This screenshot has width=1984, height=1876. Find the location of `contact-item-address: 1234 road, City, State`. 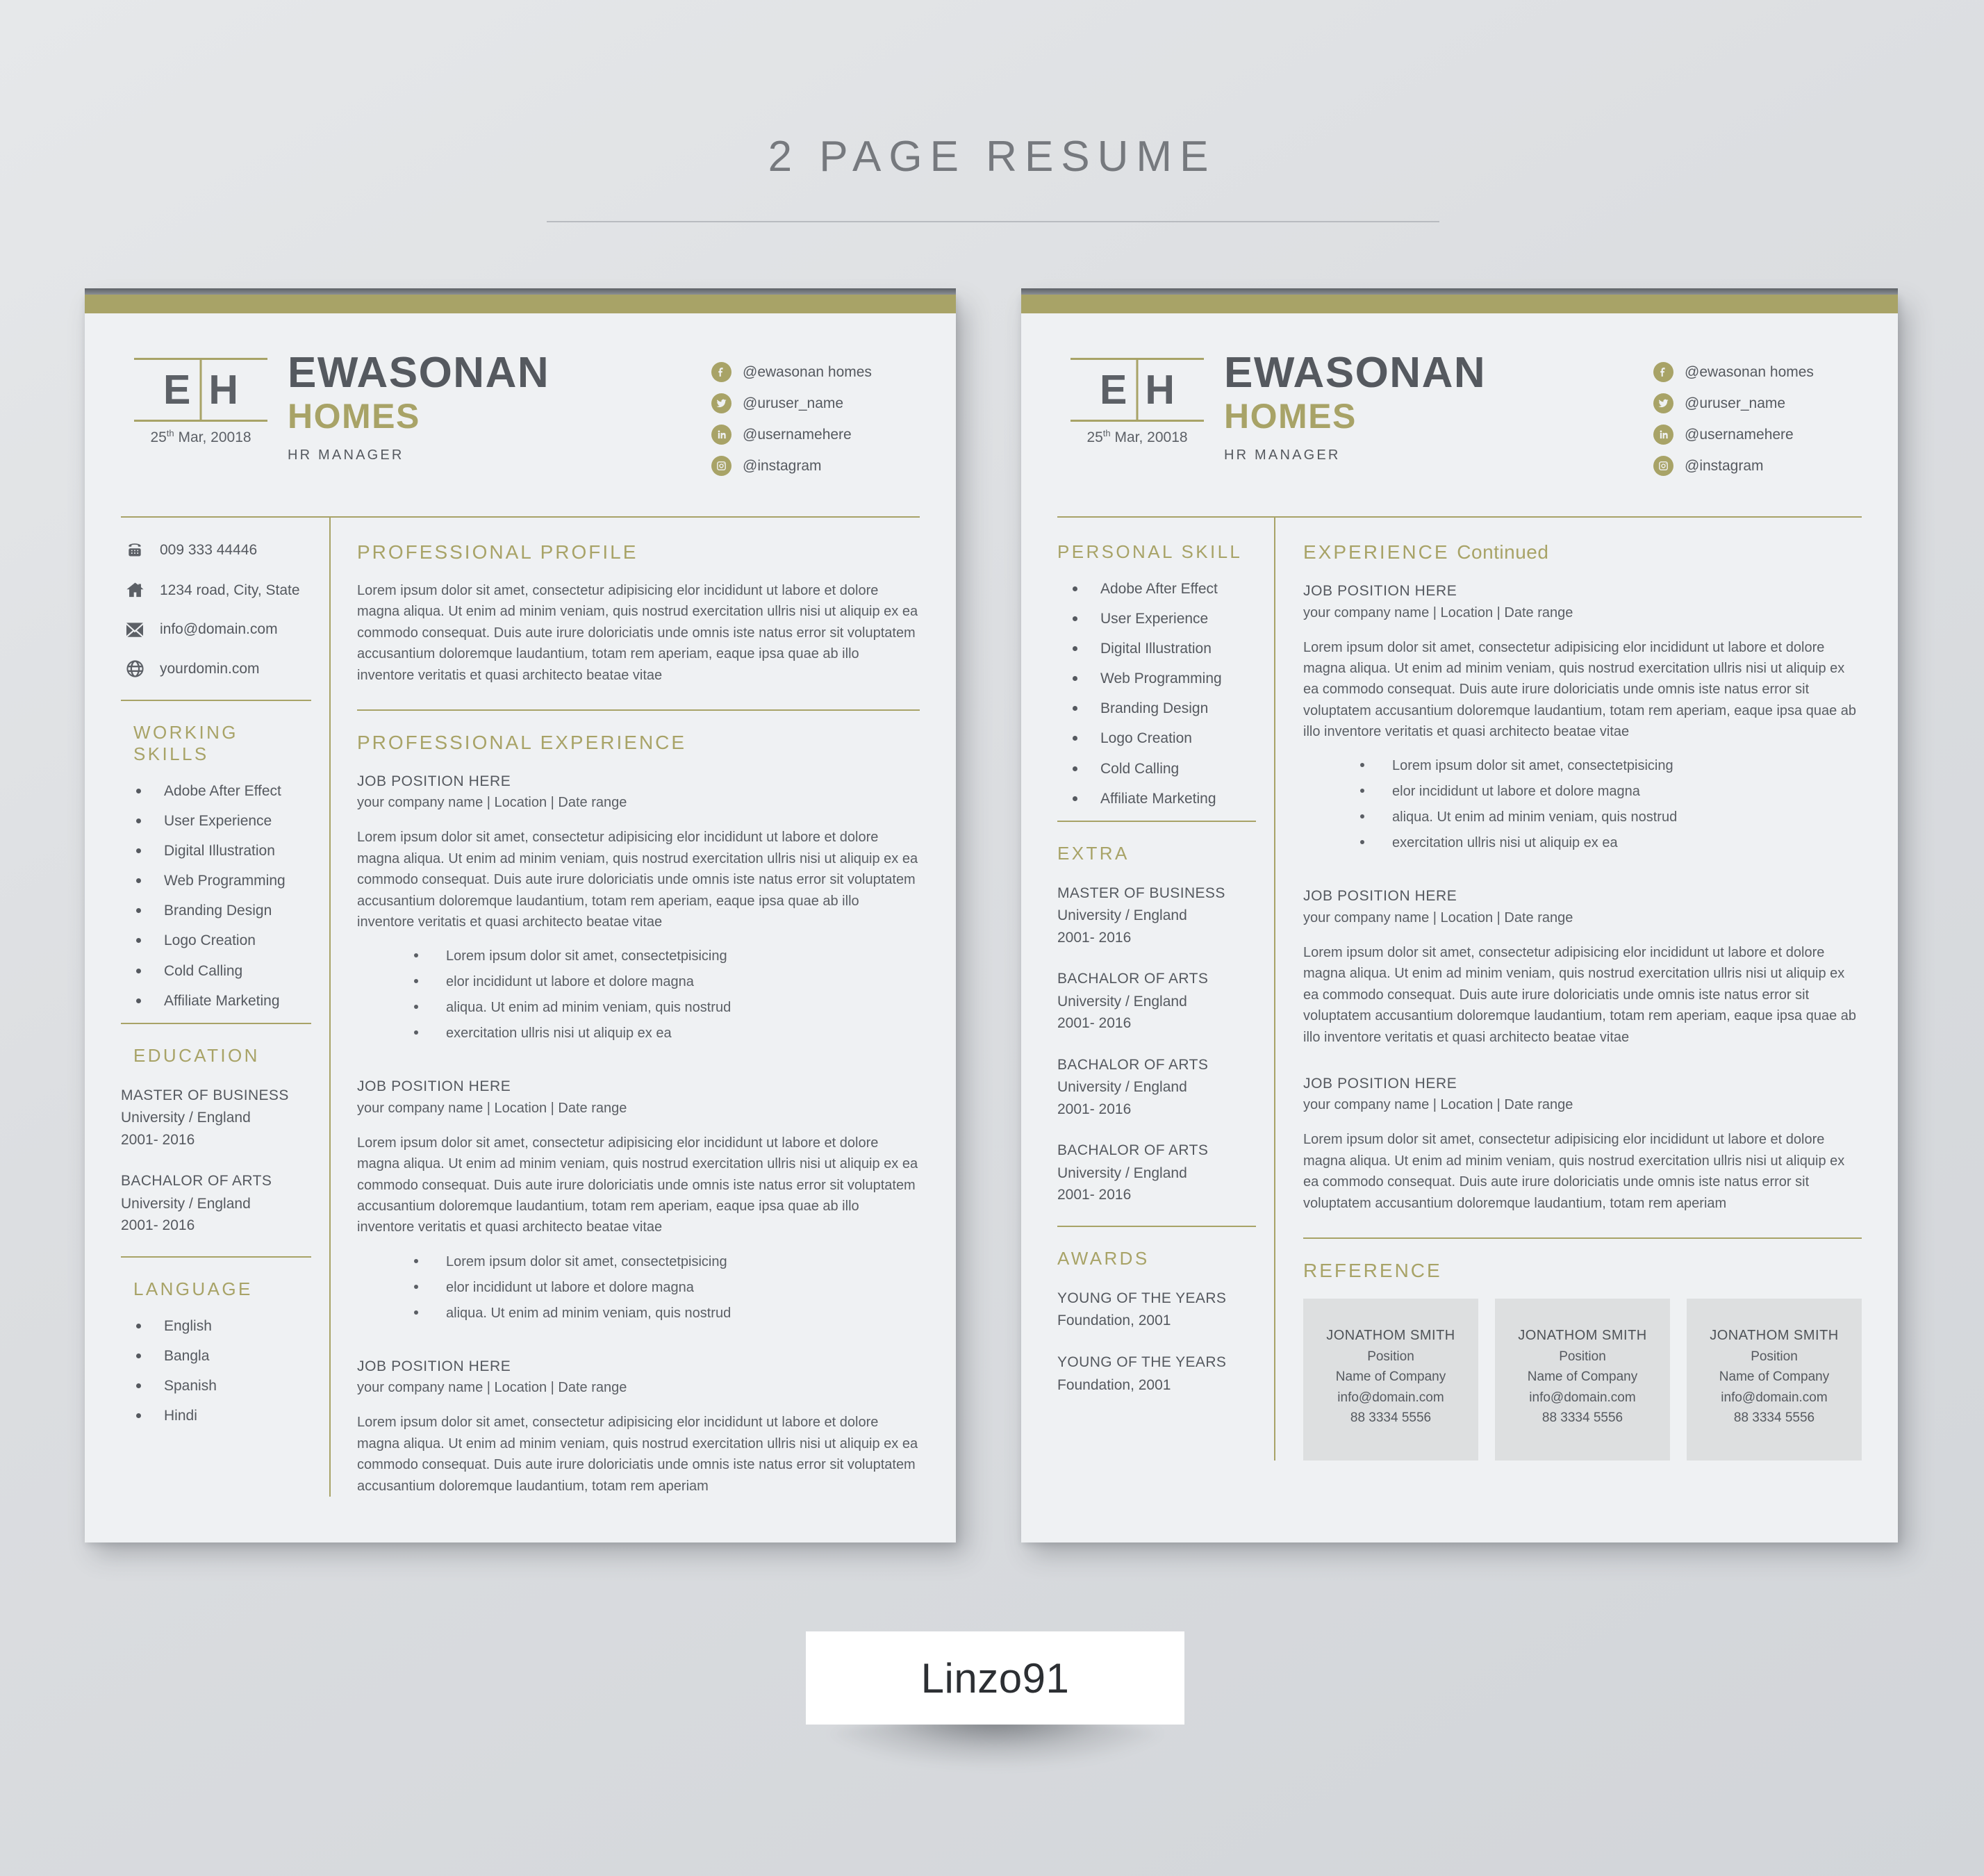

contact-item-address: 1234 road, City, State is located at coordinates (216, 590).